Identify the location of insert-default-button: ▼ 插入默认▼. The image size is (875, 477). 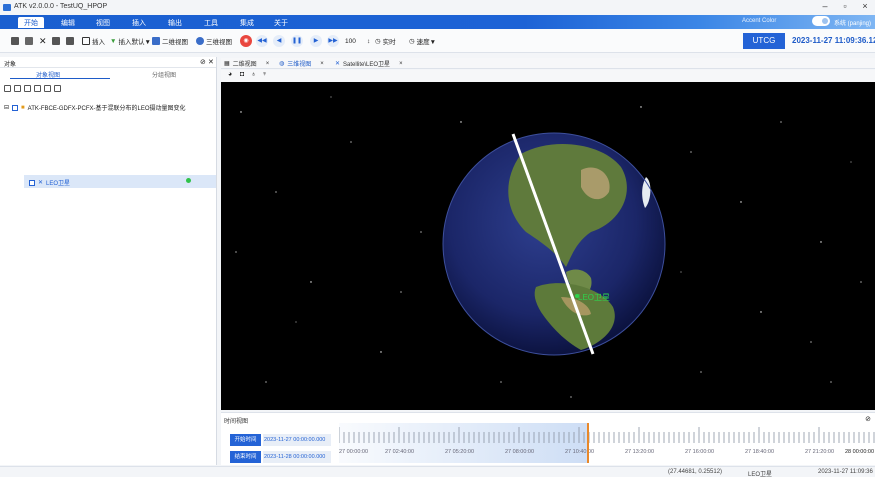
(130, 41).